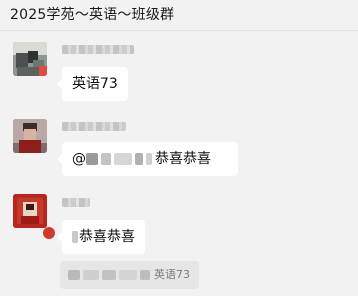 The height and width of the screenshot is (296, 358). What do you see at coordinates (172, 274) in the screenshot?
I see `quote-text: 英语73` at bounding box center [172, 274].